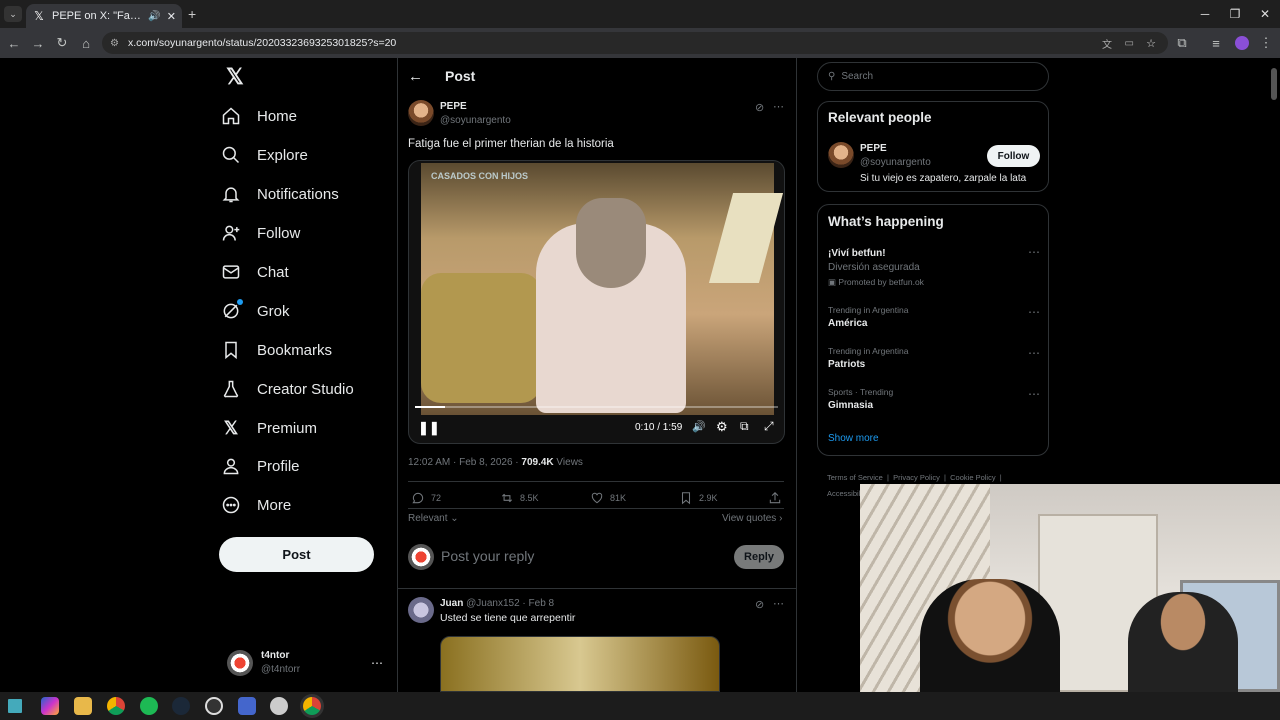  What do you see at coordinates (304, 272) in the screenshot?
I see `sidebar-item-chat: Chat` at bounding box center [304, 272].